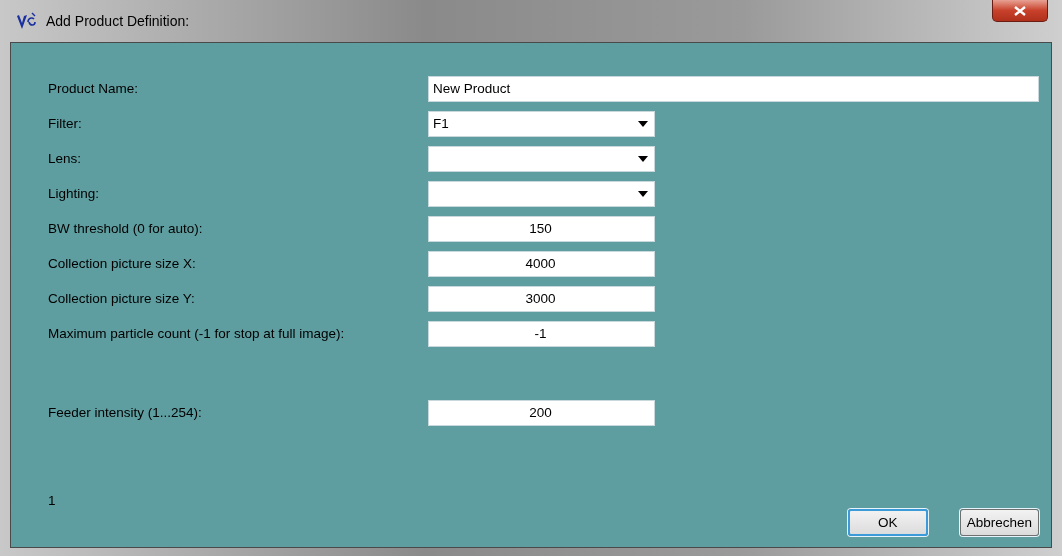 Image resolution: width=1062 pixels, height=556 pixels. Describe the element at coordinates (74, 193) in the screenshot. I see `field-label: Lighting:` at that location.